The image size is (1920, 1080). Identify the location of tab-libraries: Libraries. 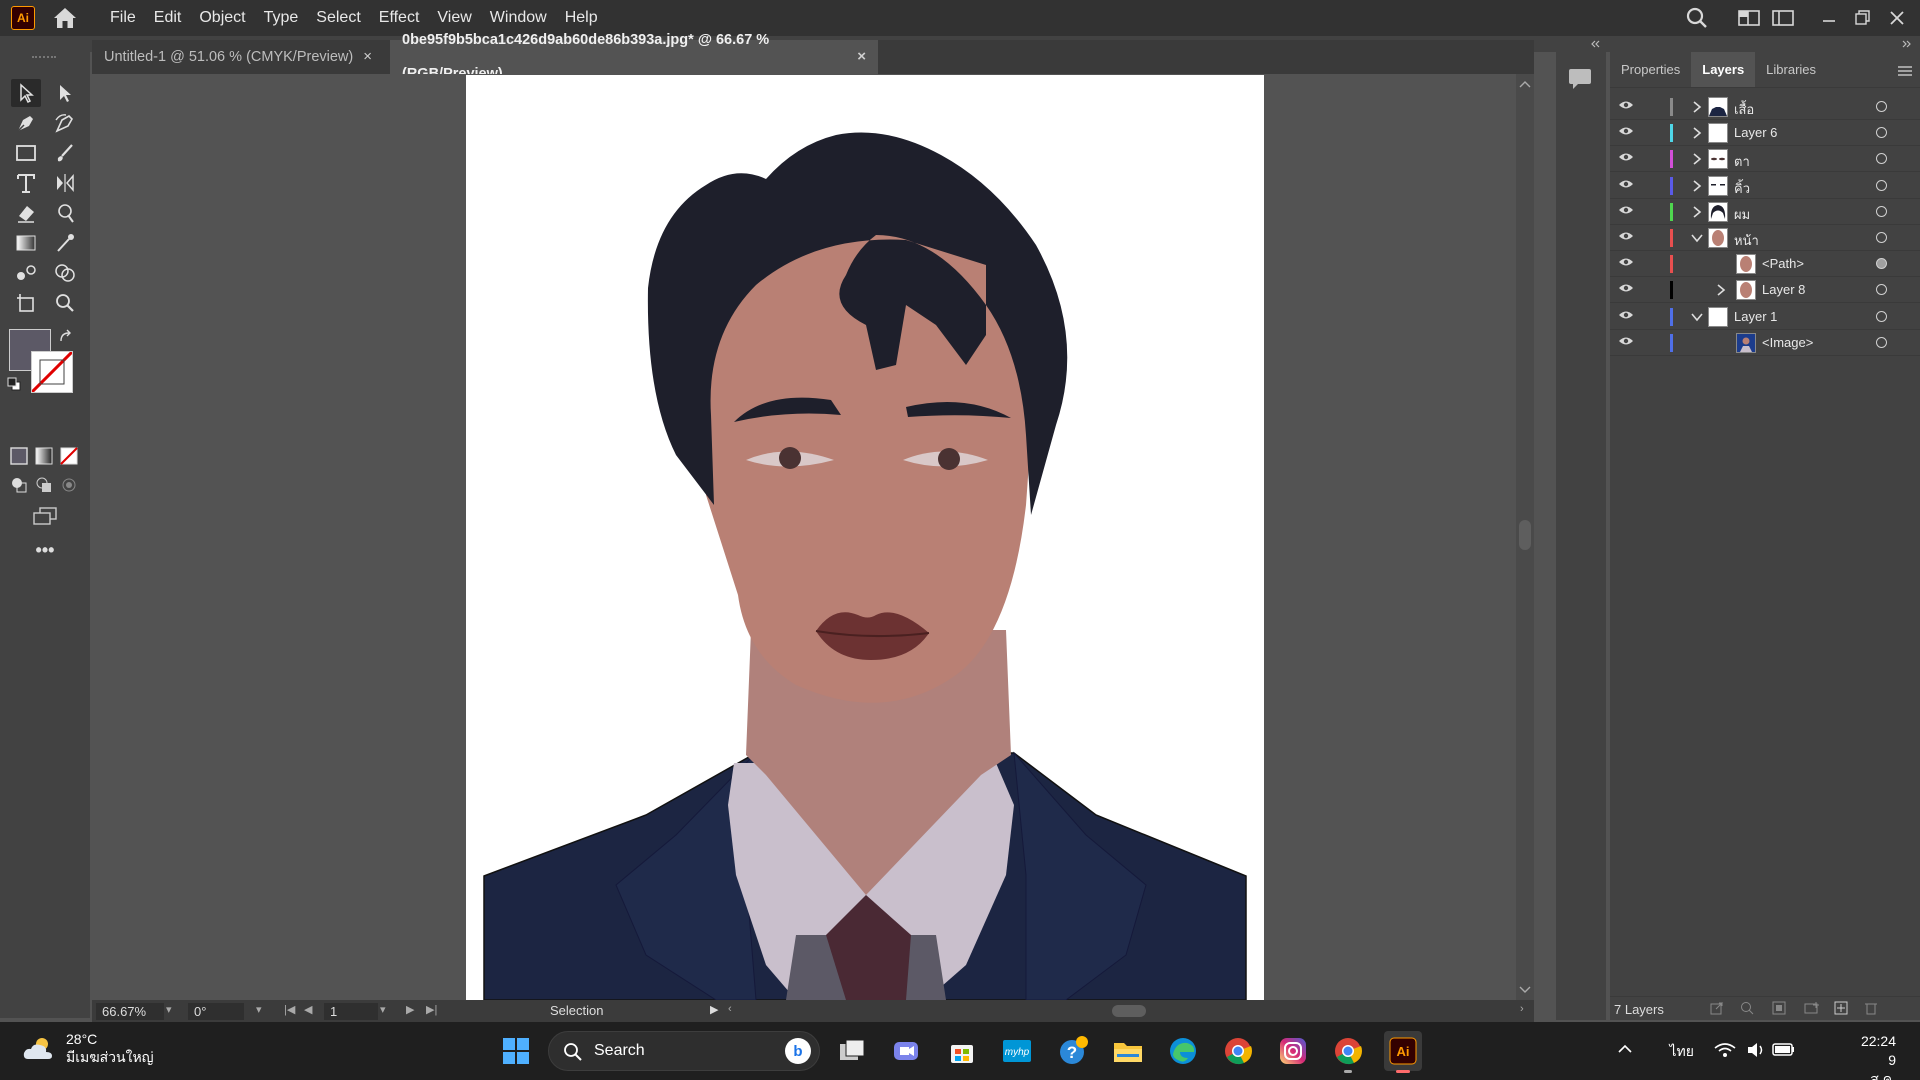
(1791, 69).